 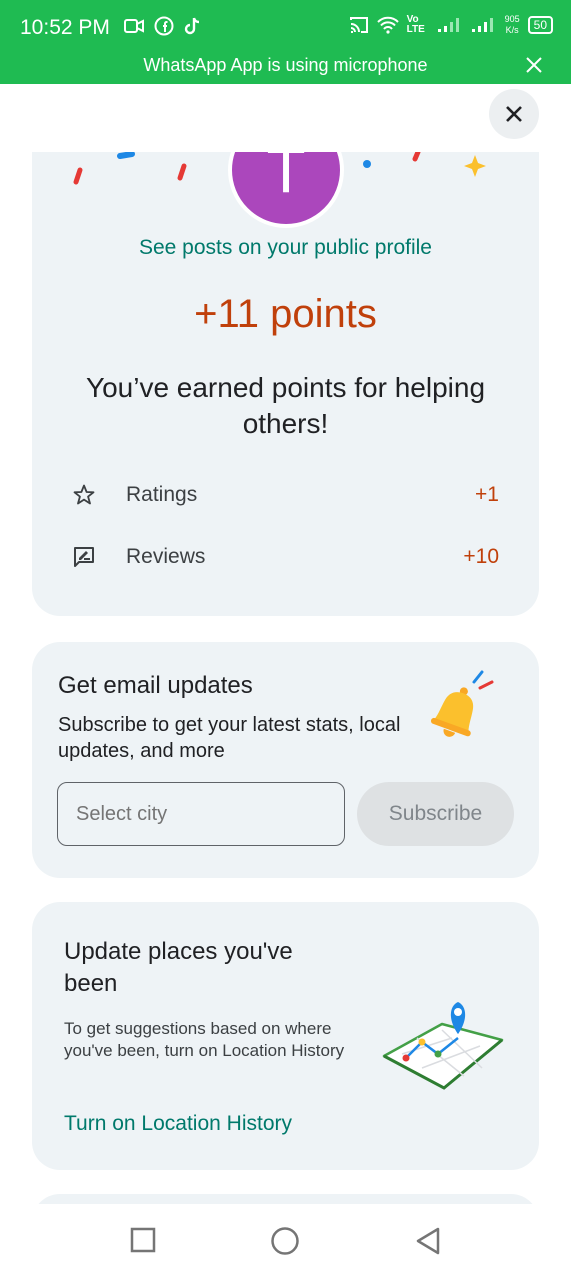 I want to click on ratings-row: Ratings +1, so click(x=285, y=495).